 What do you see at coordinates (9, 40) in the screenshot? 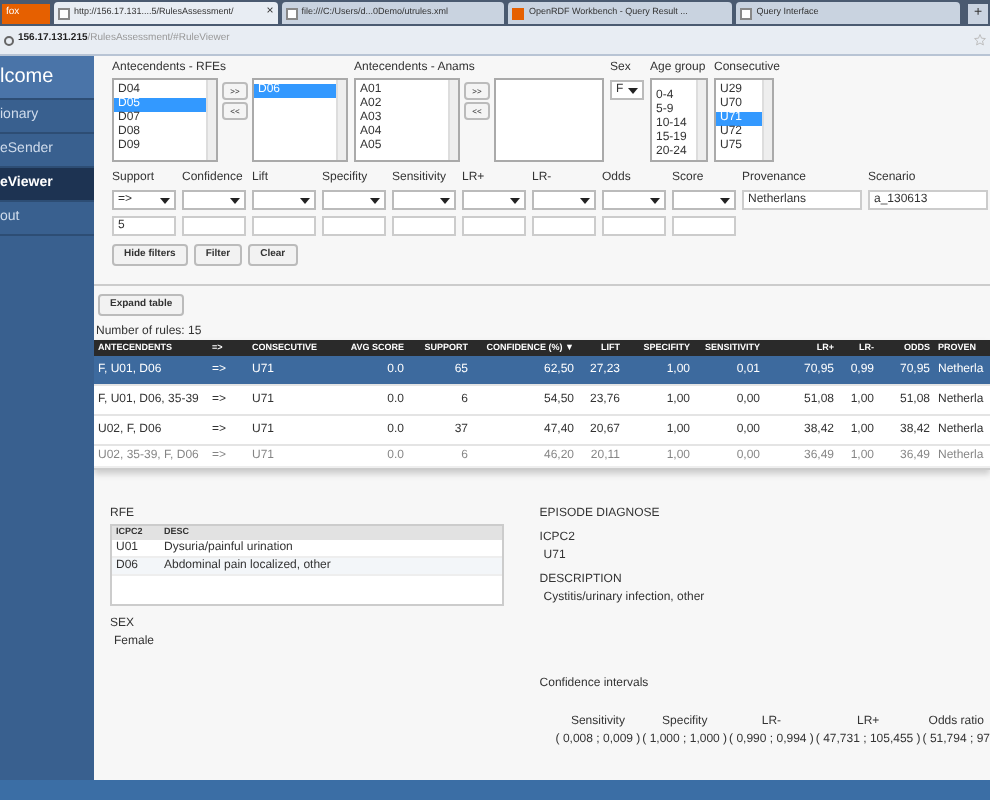
I see `globe-icon` at bounding box center [9, 40].